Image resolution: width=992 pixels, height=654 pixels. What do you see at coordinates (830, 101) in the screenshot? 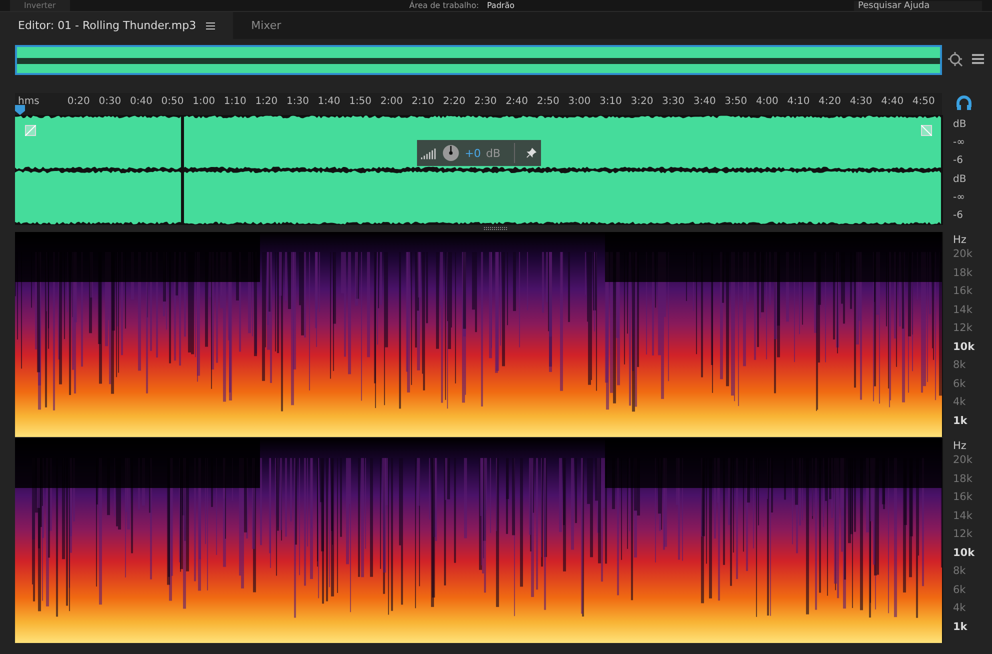
I see `ruler-label: 4:20` at bounding box center [830, 101].